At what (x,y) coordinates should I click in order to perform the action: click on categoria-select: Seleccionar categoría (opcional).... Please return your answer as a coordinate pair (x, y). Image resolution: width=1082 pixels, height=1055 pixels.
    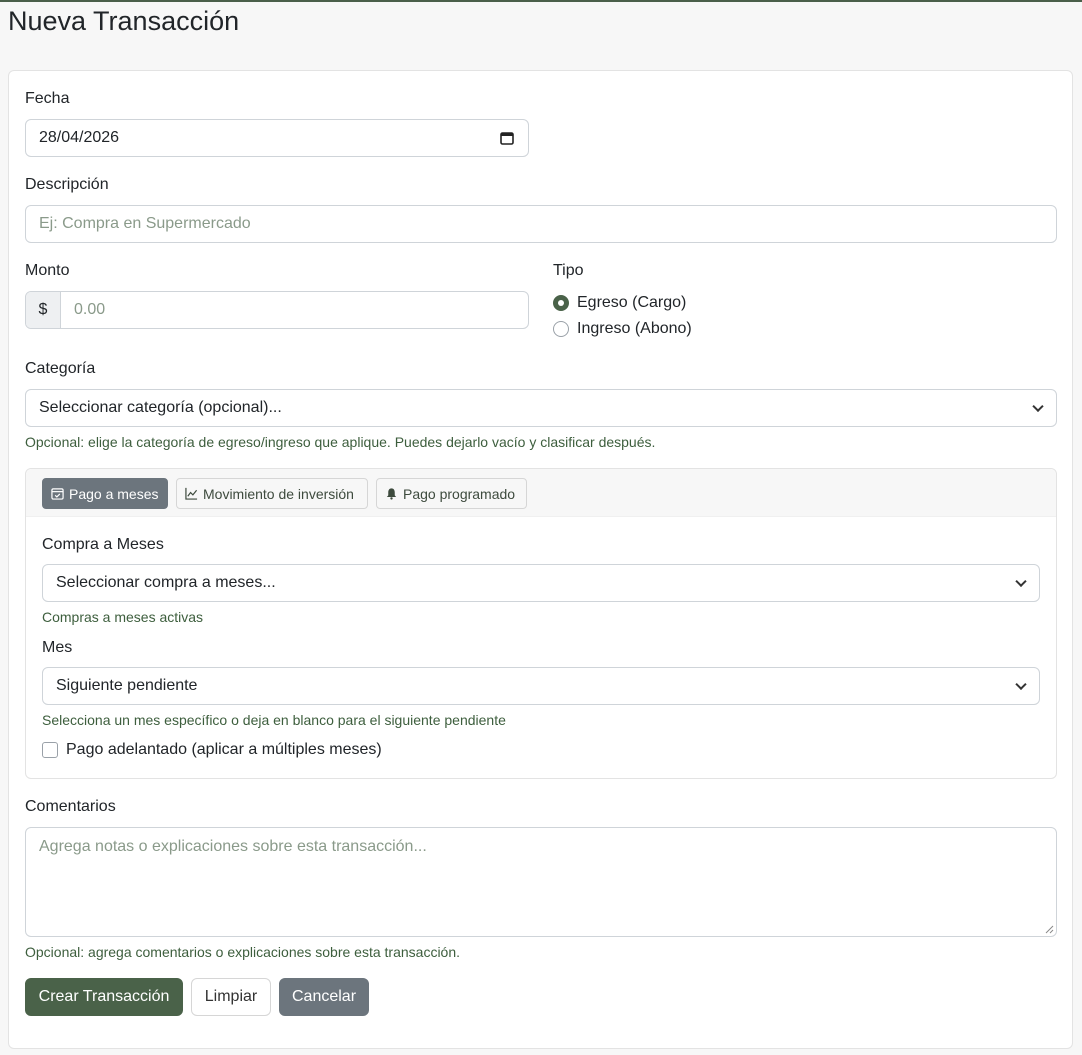
    Looking at the image, I should click on (541, 408).